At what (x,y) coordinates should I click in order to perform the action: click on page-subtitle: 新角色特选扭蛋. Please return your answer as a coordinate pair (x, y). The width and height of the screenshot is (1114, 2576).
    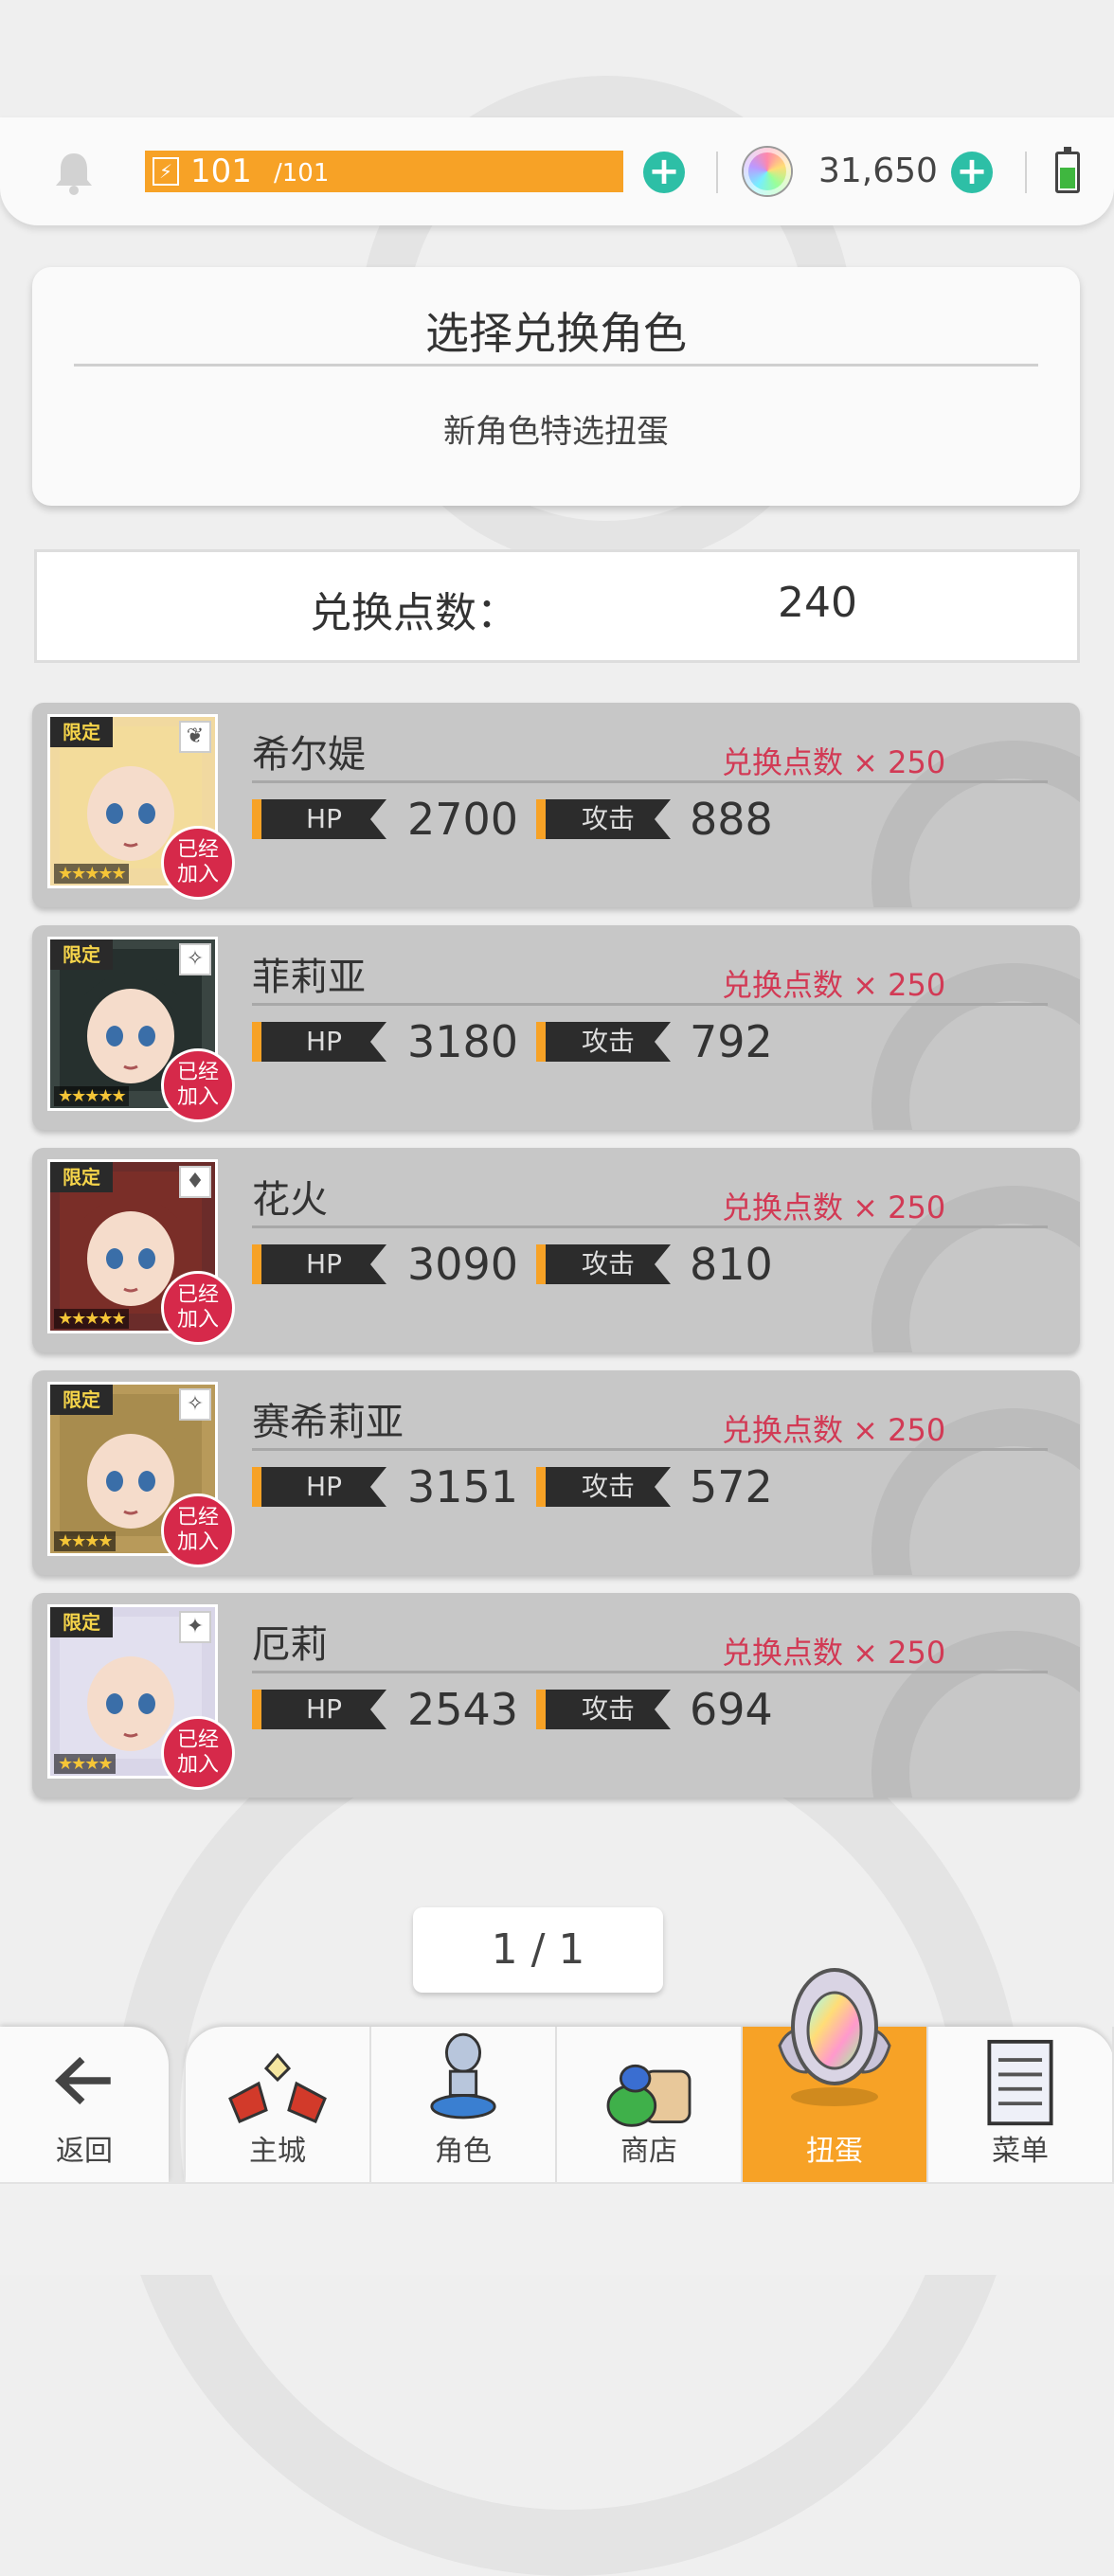
    Looking at the image, I should click on (556, 432).